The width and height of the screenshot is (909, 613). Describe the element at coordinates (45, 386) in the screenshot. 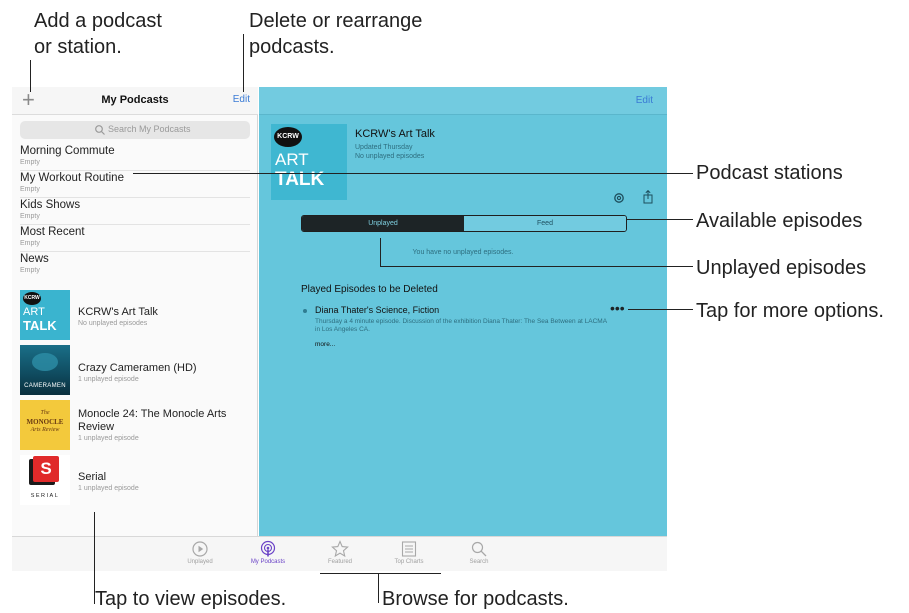

I see `art-text: CAMERAMEN` at that location.